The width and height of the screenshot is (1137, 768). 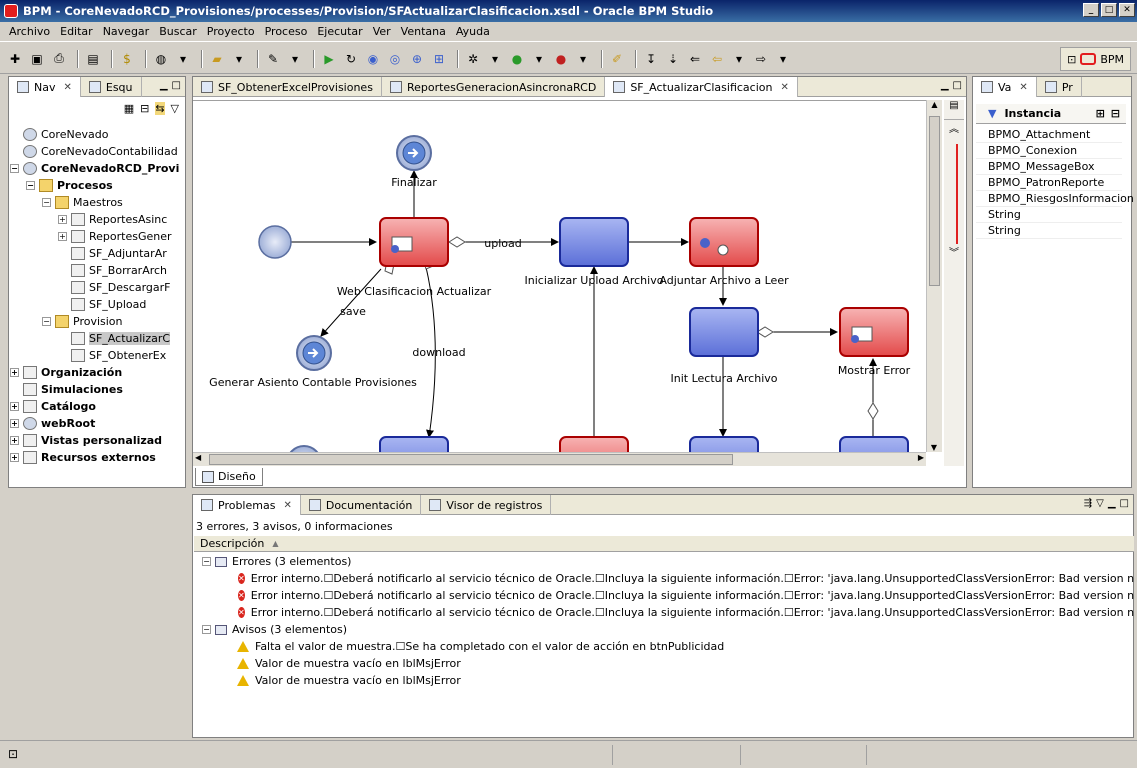 I want to click on tab-navigator: Nav ✕, so click(x=45, y=87).